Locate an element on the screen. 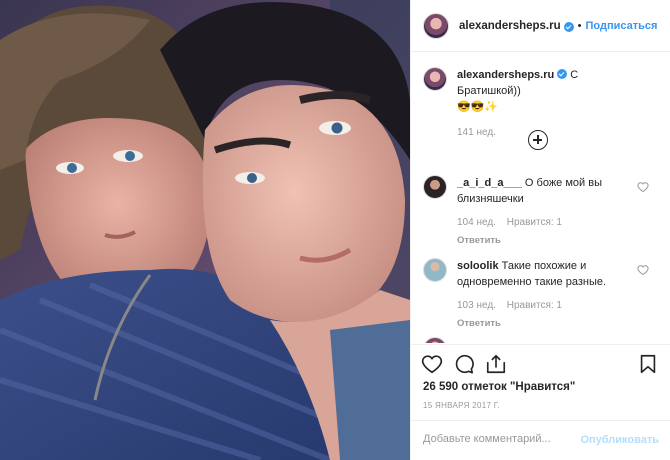  follow-button: Подписаться is located at coordinates (622, 26).